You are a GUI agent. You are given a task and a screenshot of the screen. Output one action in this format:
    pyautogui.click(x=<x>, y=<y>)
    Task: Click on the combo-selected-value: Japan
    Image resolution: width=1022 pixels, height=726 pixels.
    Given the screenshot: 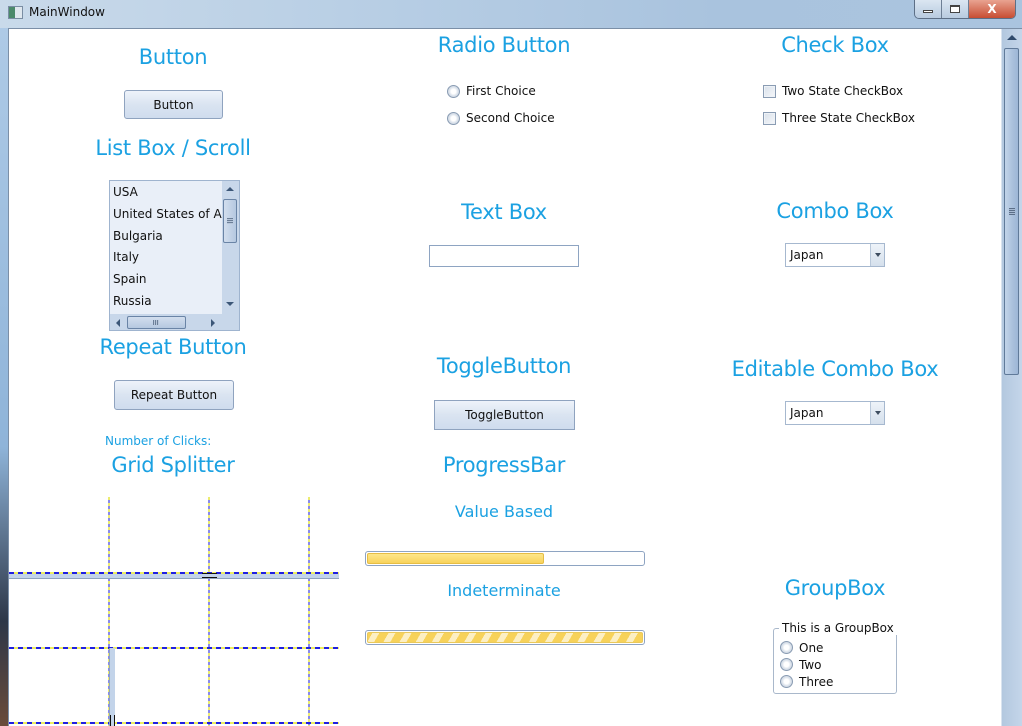 What is the action you would take?
    pyautogui.click(x=807, y=255)
    